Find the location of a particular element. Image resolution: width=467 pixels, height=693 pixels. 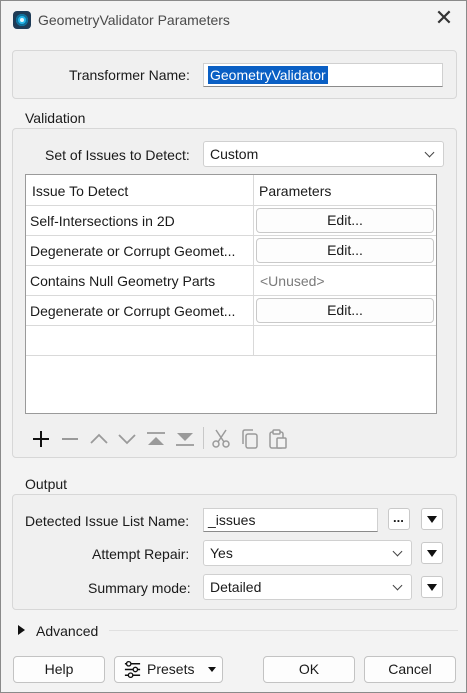

paste-icon is located at coordinates (278, 439).